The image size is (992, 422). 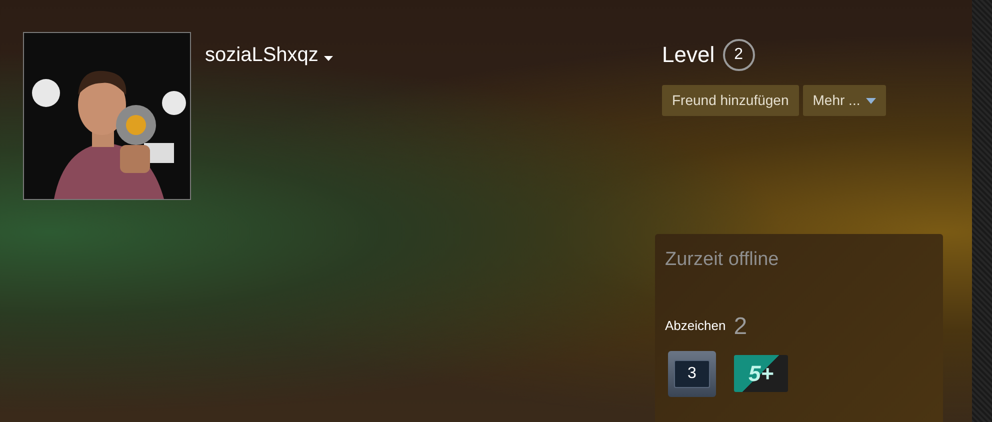 What do you see at coordinates (730, 100) in the screenshot?
I see `add-friend-button: Freund hinzufügen` at bounding box center [730, 100].